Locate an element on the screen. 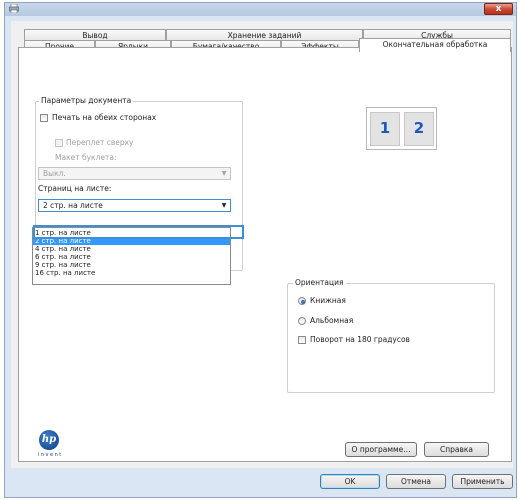 The image size is (519, 500). preview-page-1: 1 is located at coordinates (385, 129).